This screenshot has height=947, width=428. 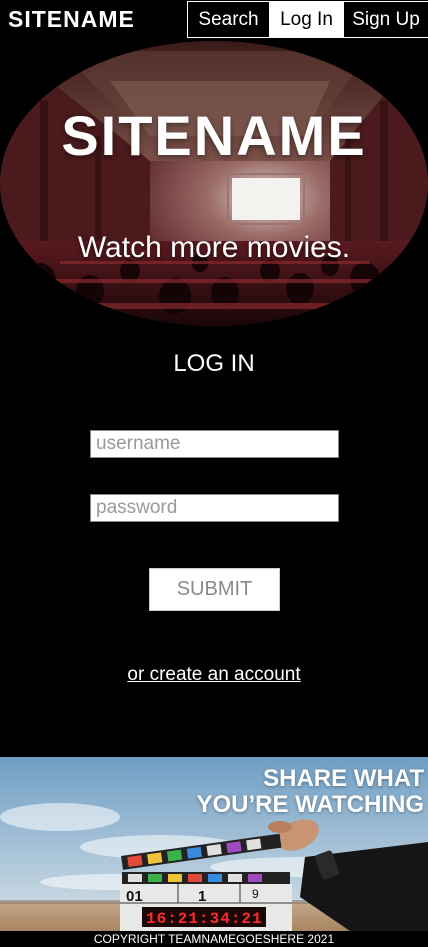 What do you see at coordinates (214, 363) in the screenshot?
I see `login-heading: LOG IN` at bounding box center [214, 363].